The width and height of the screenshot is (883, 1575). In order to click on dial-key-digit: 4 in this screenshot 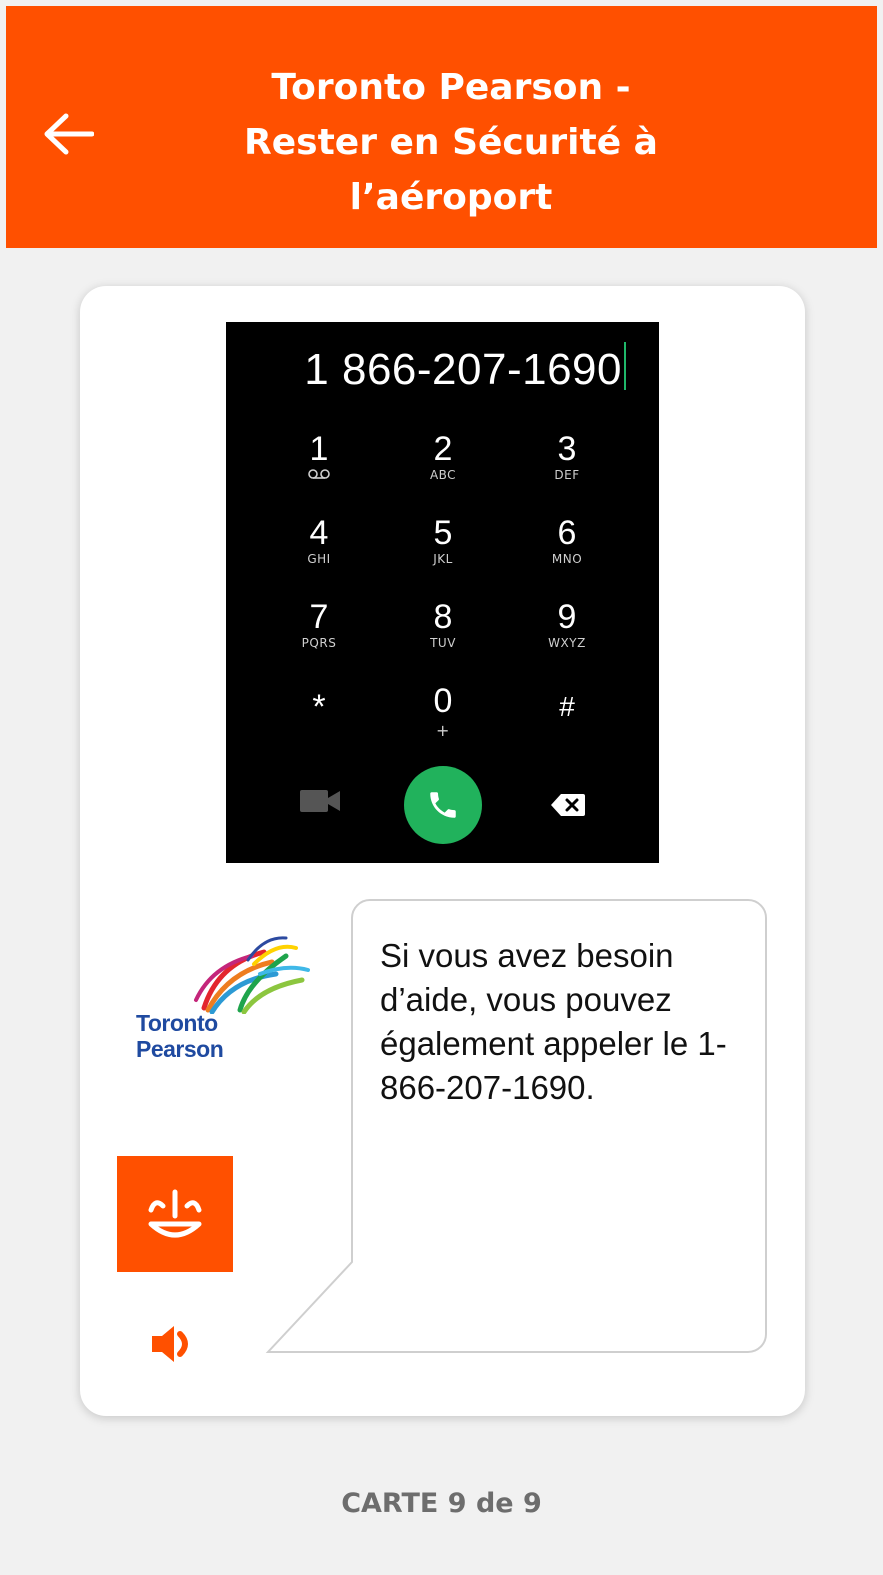, I will do `click(319, 533)`.